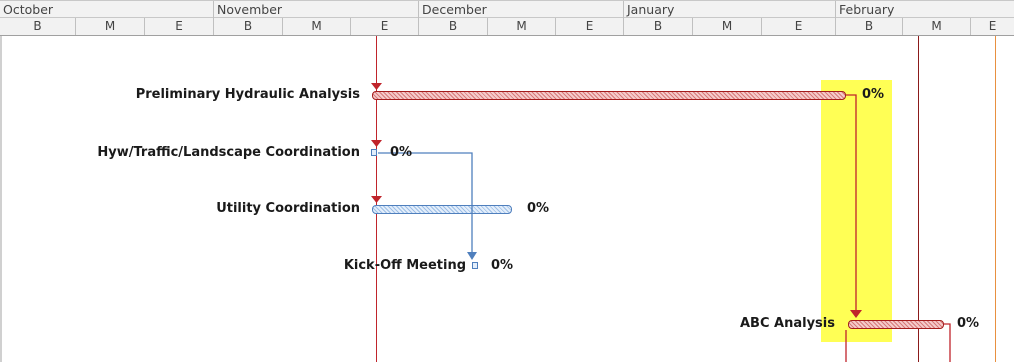  What do you see at coordinates (787, 323) in the screenshot?
I see `task-label-abc-analysis: ABC Analysis` at bounding box center [787, 323].